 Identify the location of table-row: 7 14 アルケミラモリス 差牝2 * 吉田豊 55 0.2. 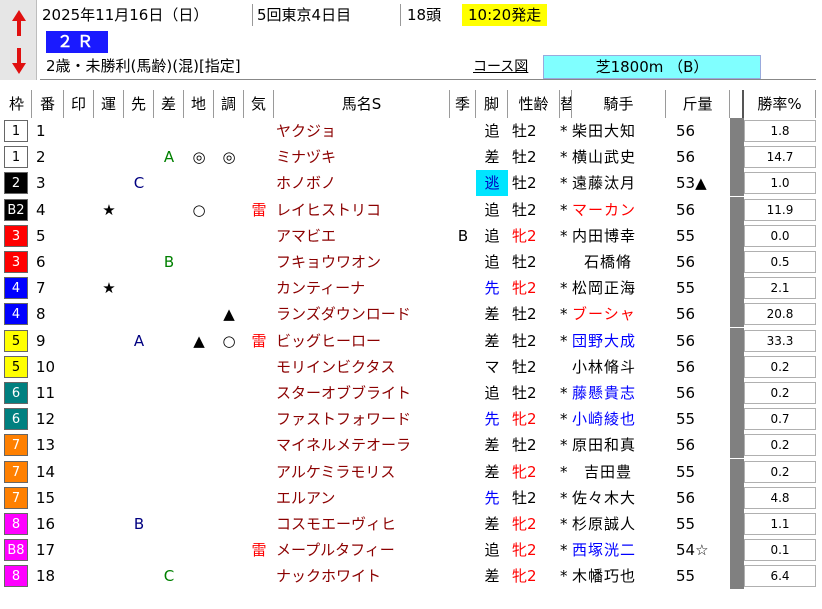
(411, 471).